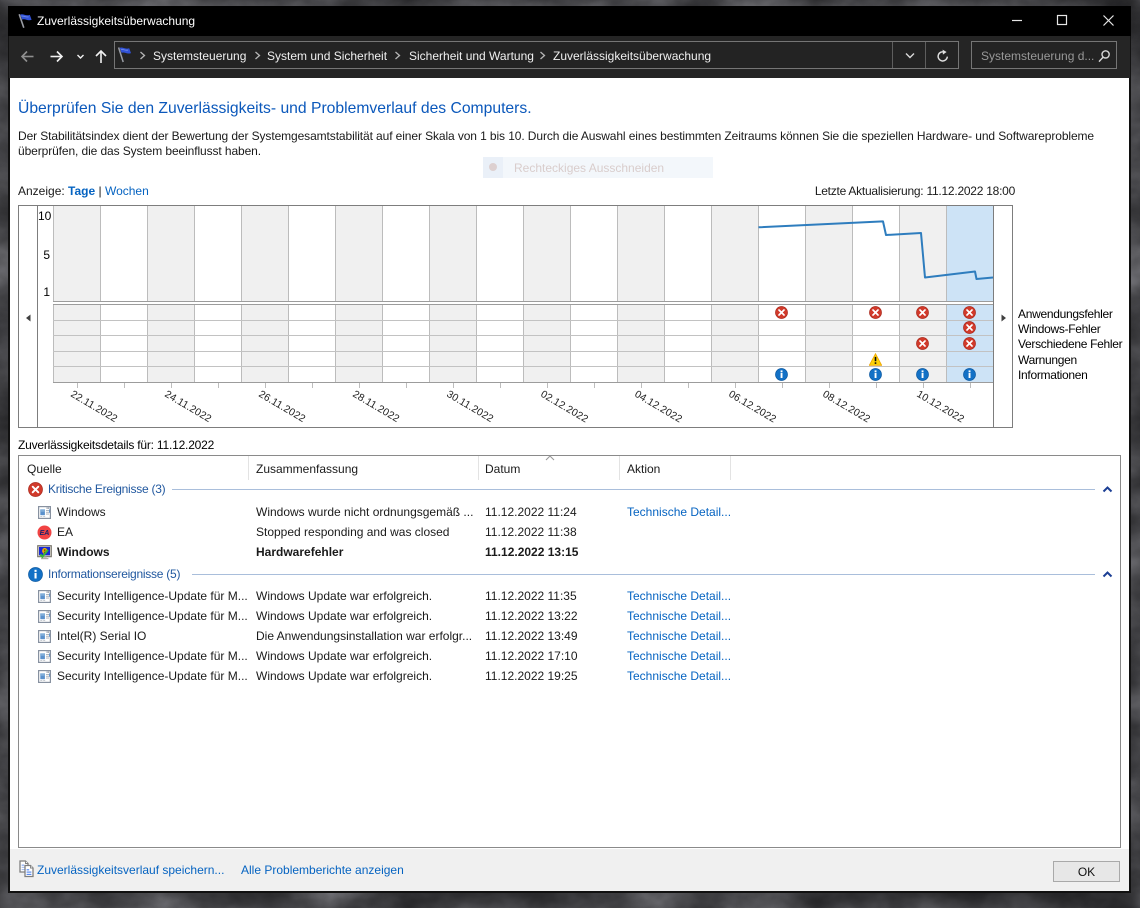 This screenshot has height=908, width=1140. What do you see at coordinates (45, 532) in the screenshot?
I see `svg-text: EA` at bounding box center [45, 532].